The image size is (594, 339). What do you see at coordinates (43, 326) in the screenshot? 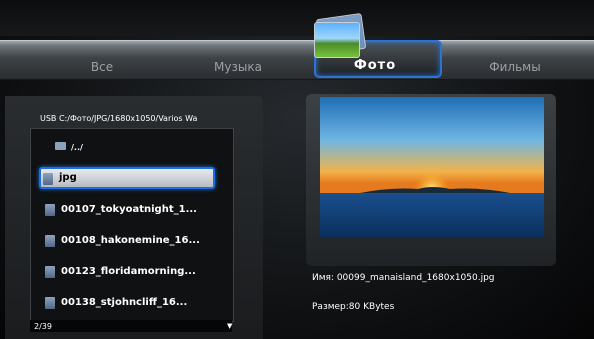
I see `page-counter: 2/39` at bounding box center [43, 326].